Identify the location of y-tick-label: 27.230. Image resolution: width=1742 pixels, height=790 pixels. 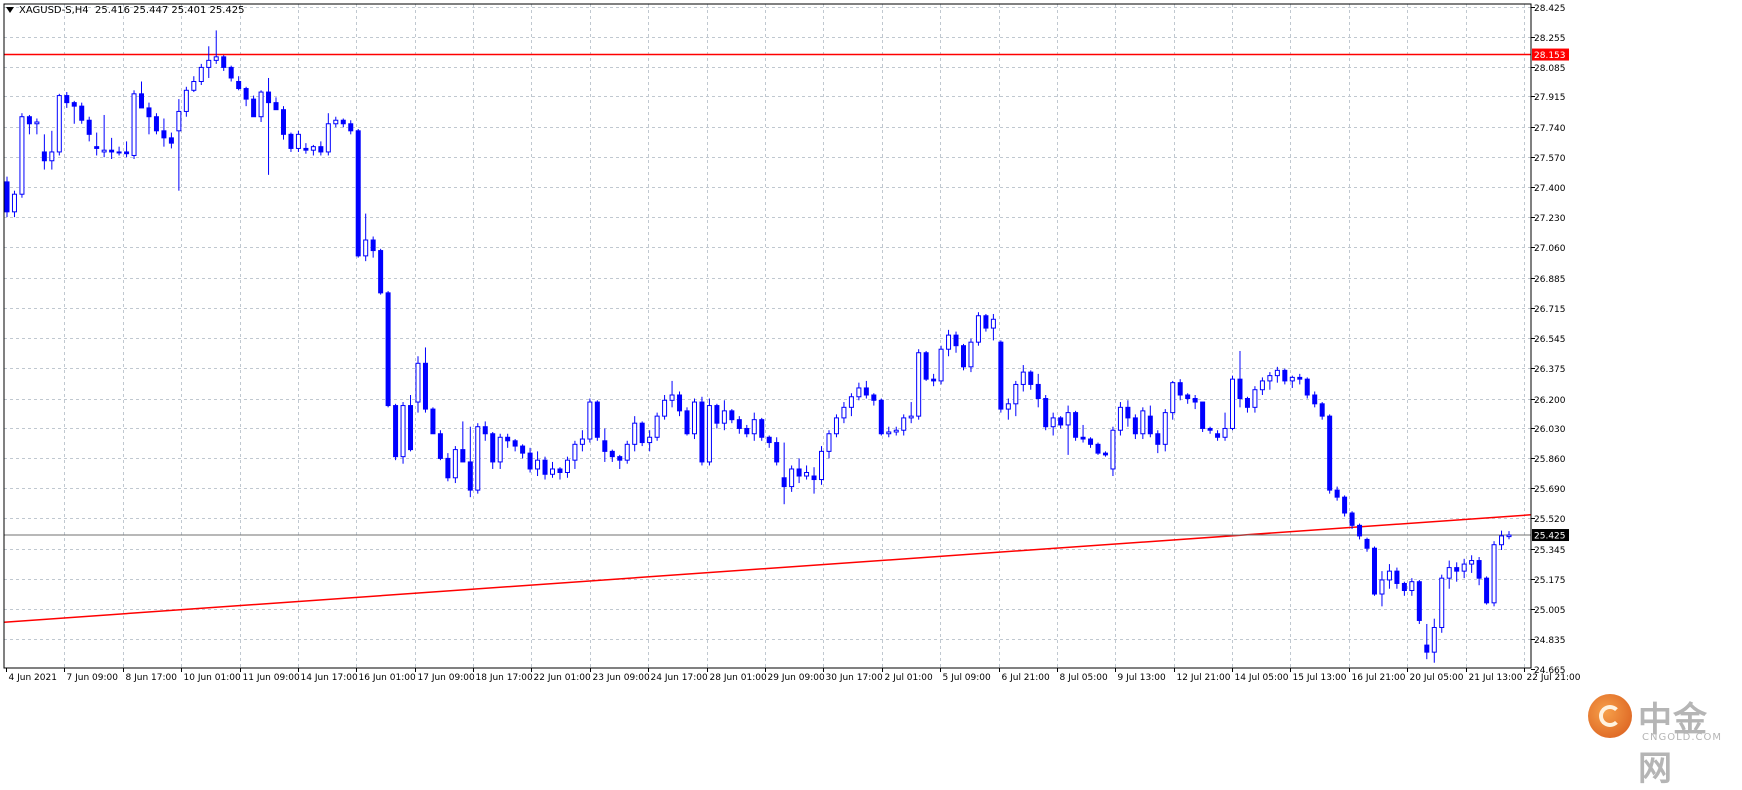
(1550, 219).